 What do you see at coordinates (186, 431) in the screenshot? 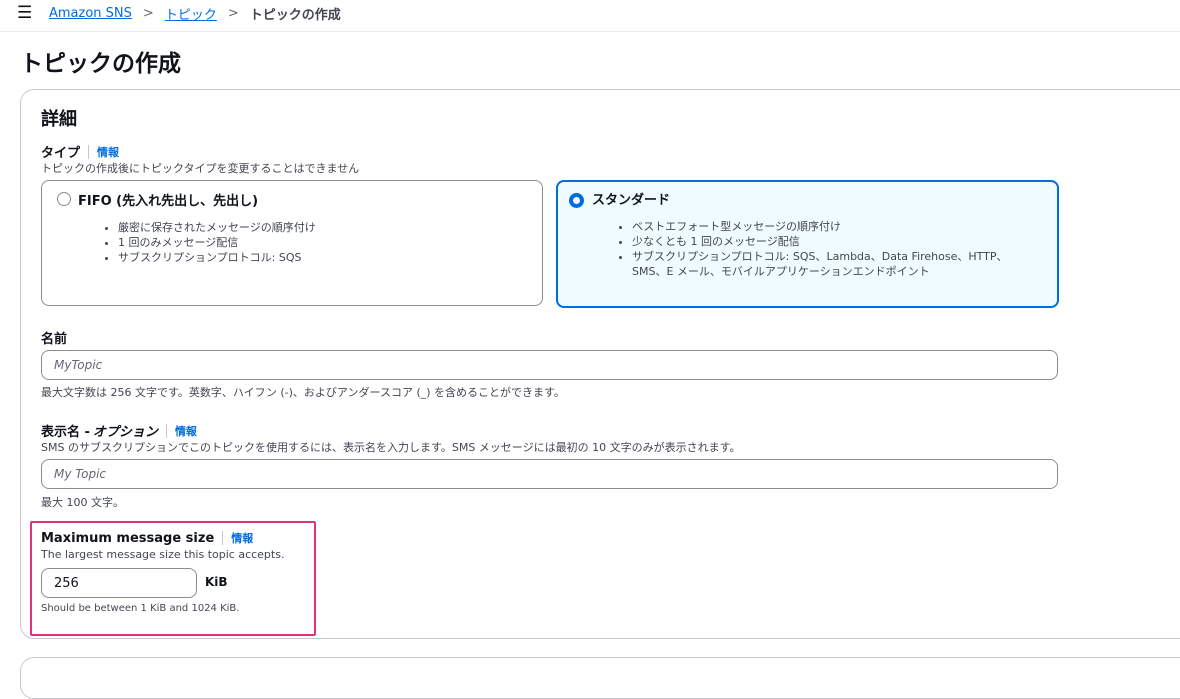
I see `display-name-info-link: 情報` at bounding box center [186, 431].